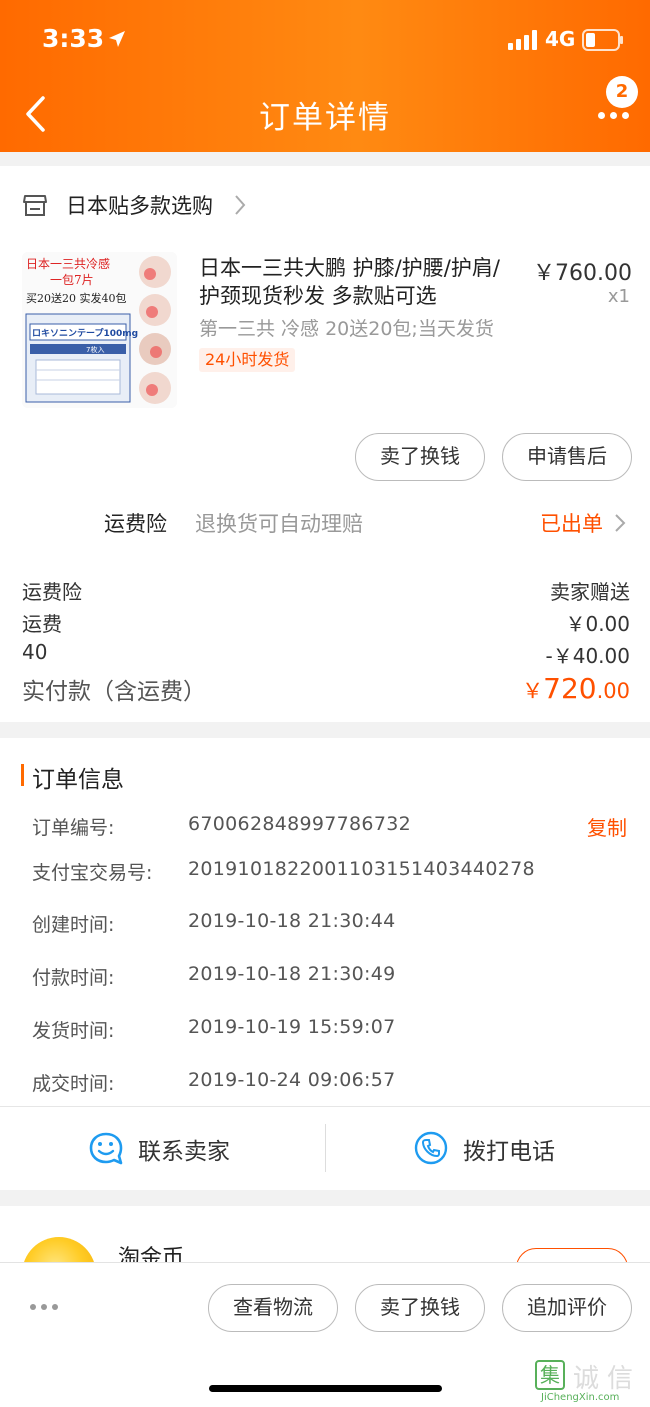 This screenshot has height=1407, width=650. What do you see at coordinates (354, 282) in the screenshot?
I see `product-title: 日本一三共大鹏 护膝/护腰/护肩/护颈现货秒发 多款贴可选` at bounding box center [354, 282].